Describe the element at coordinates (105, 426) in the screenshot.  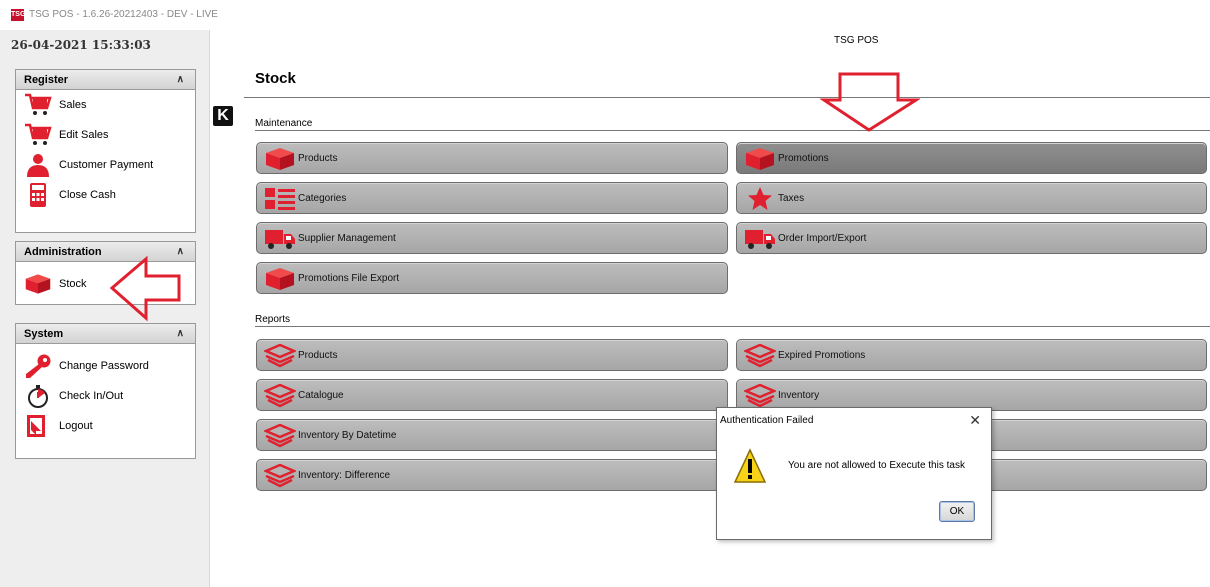
I see `sidebar-item-logout: Logout` at that location.